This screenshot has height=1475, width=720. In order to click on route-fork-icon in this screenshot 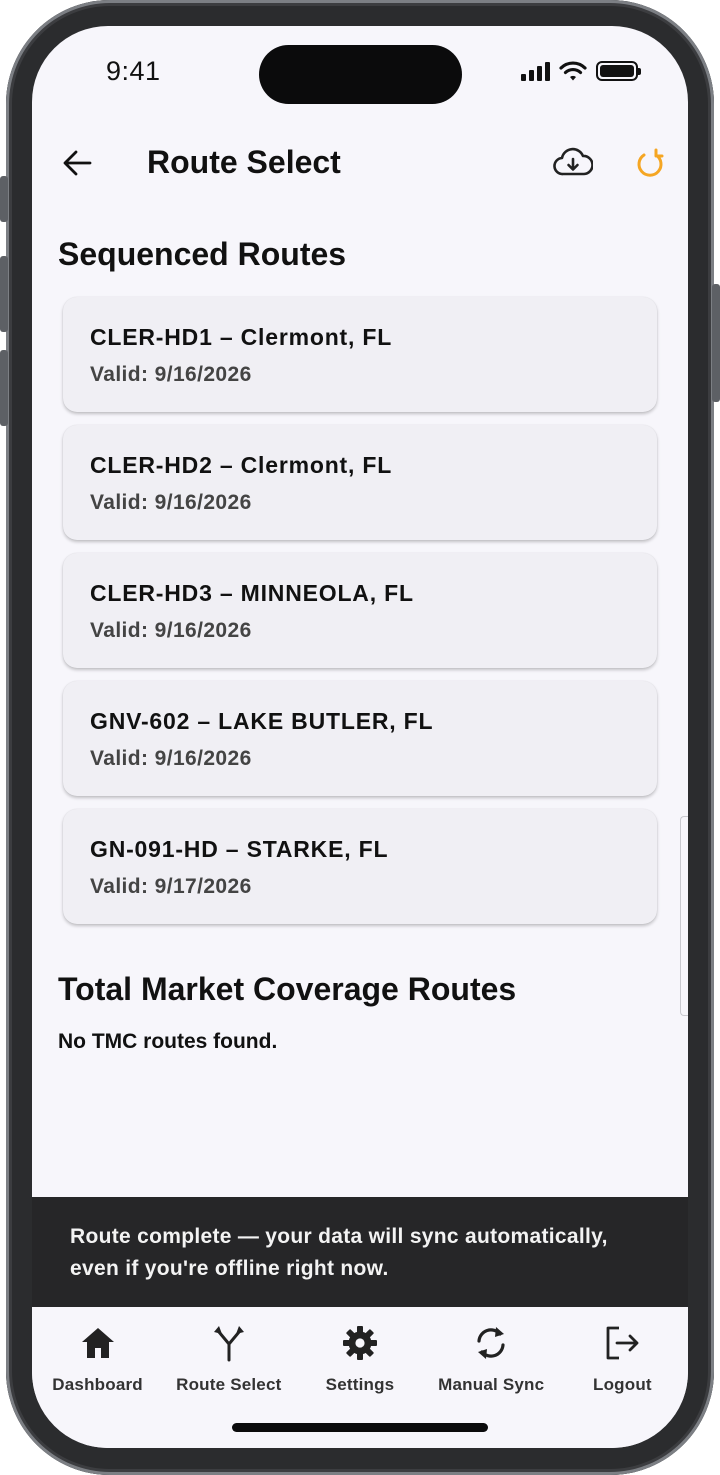, I will do `click(228, 1344)`.